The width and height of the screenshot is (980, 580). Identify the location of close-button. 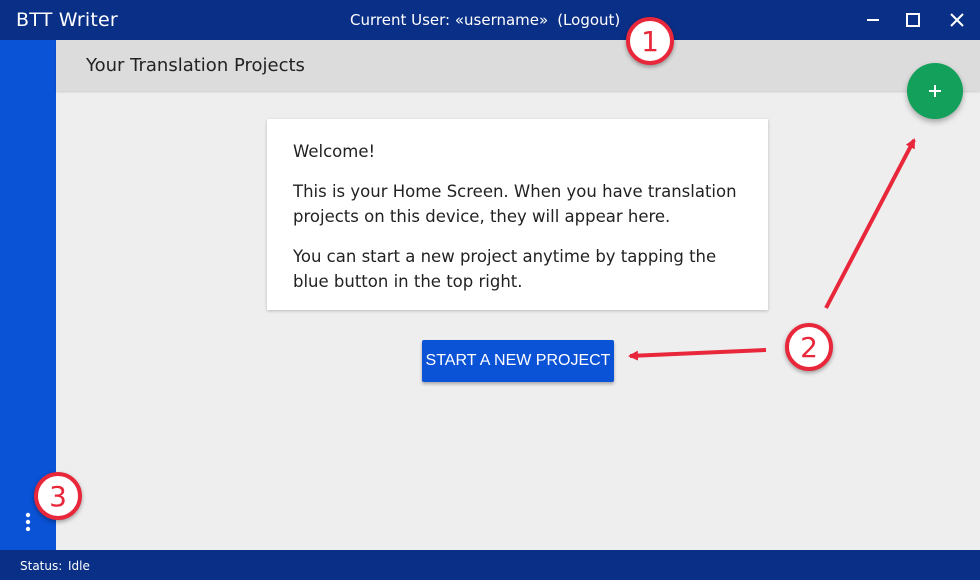
(957, 20).